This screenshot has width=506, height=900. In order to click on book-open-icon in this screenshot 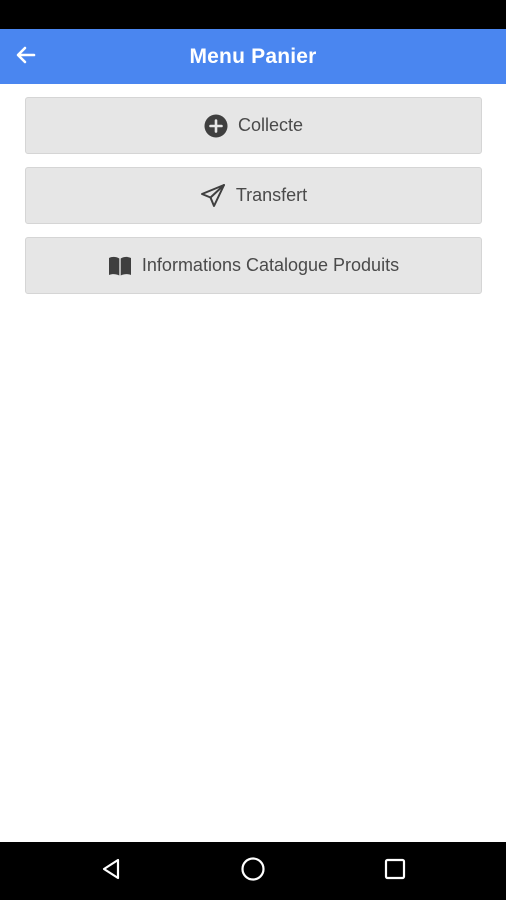, I will do `click(120, 266)`.